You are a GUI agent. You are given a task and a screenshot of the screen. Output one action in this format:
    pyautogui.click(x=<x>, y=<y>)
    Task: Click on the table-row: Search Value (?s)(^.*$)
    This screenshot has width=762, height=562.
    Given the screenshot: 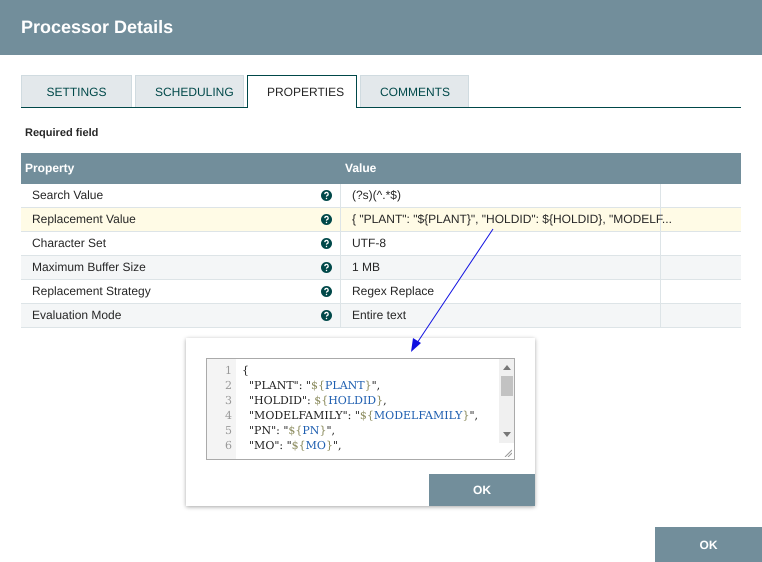 What is the action you would take?
    pyautogui.click(x=381, y=196)
    